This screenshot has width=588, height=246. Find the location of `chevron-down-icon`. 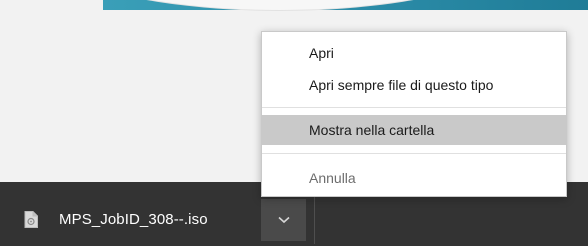

chevron-down-icon is located at coordinates (283, 220).